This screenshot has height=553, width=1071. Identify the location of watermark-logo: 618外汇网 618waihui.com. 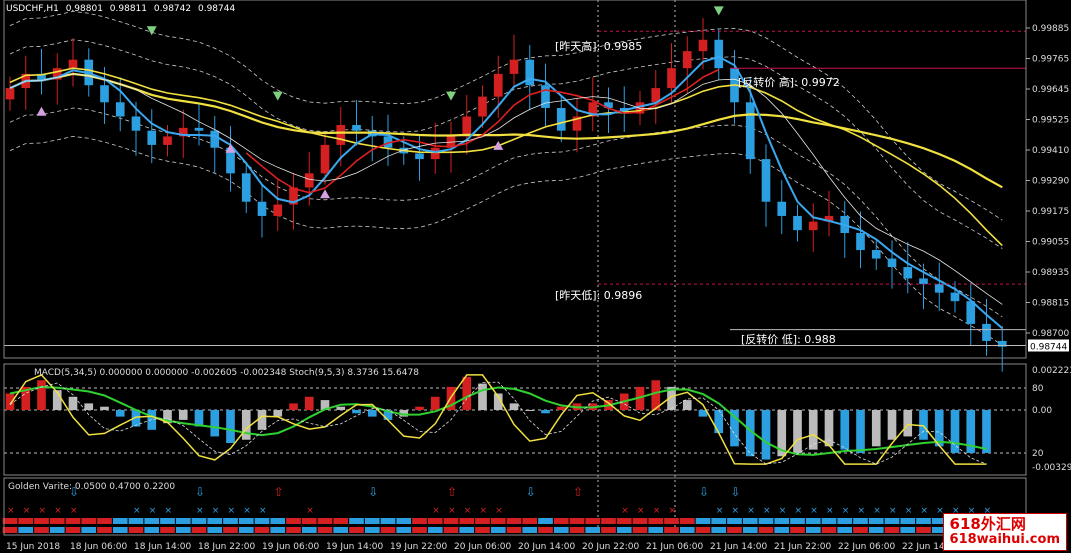
(1004, 532).